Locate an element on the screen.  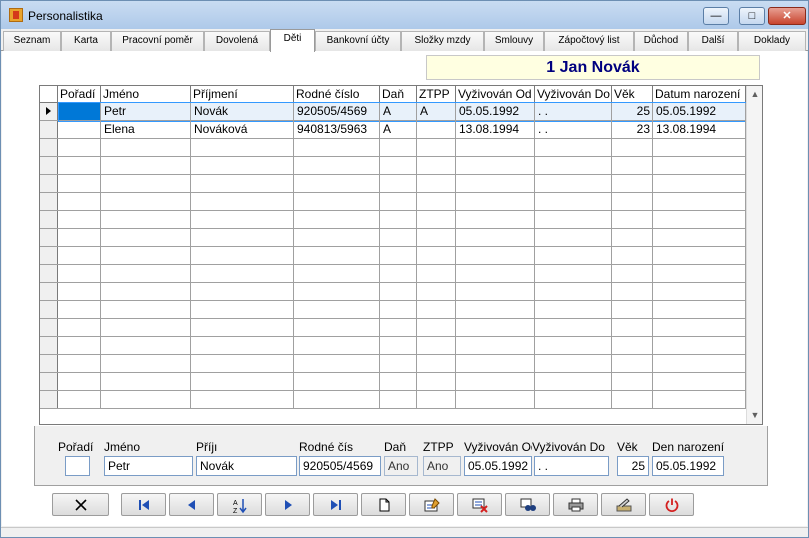
close-window-button: ✕ is located at coordinates (787, 16).